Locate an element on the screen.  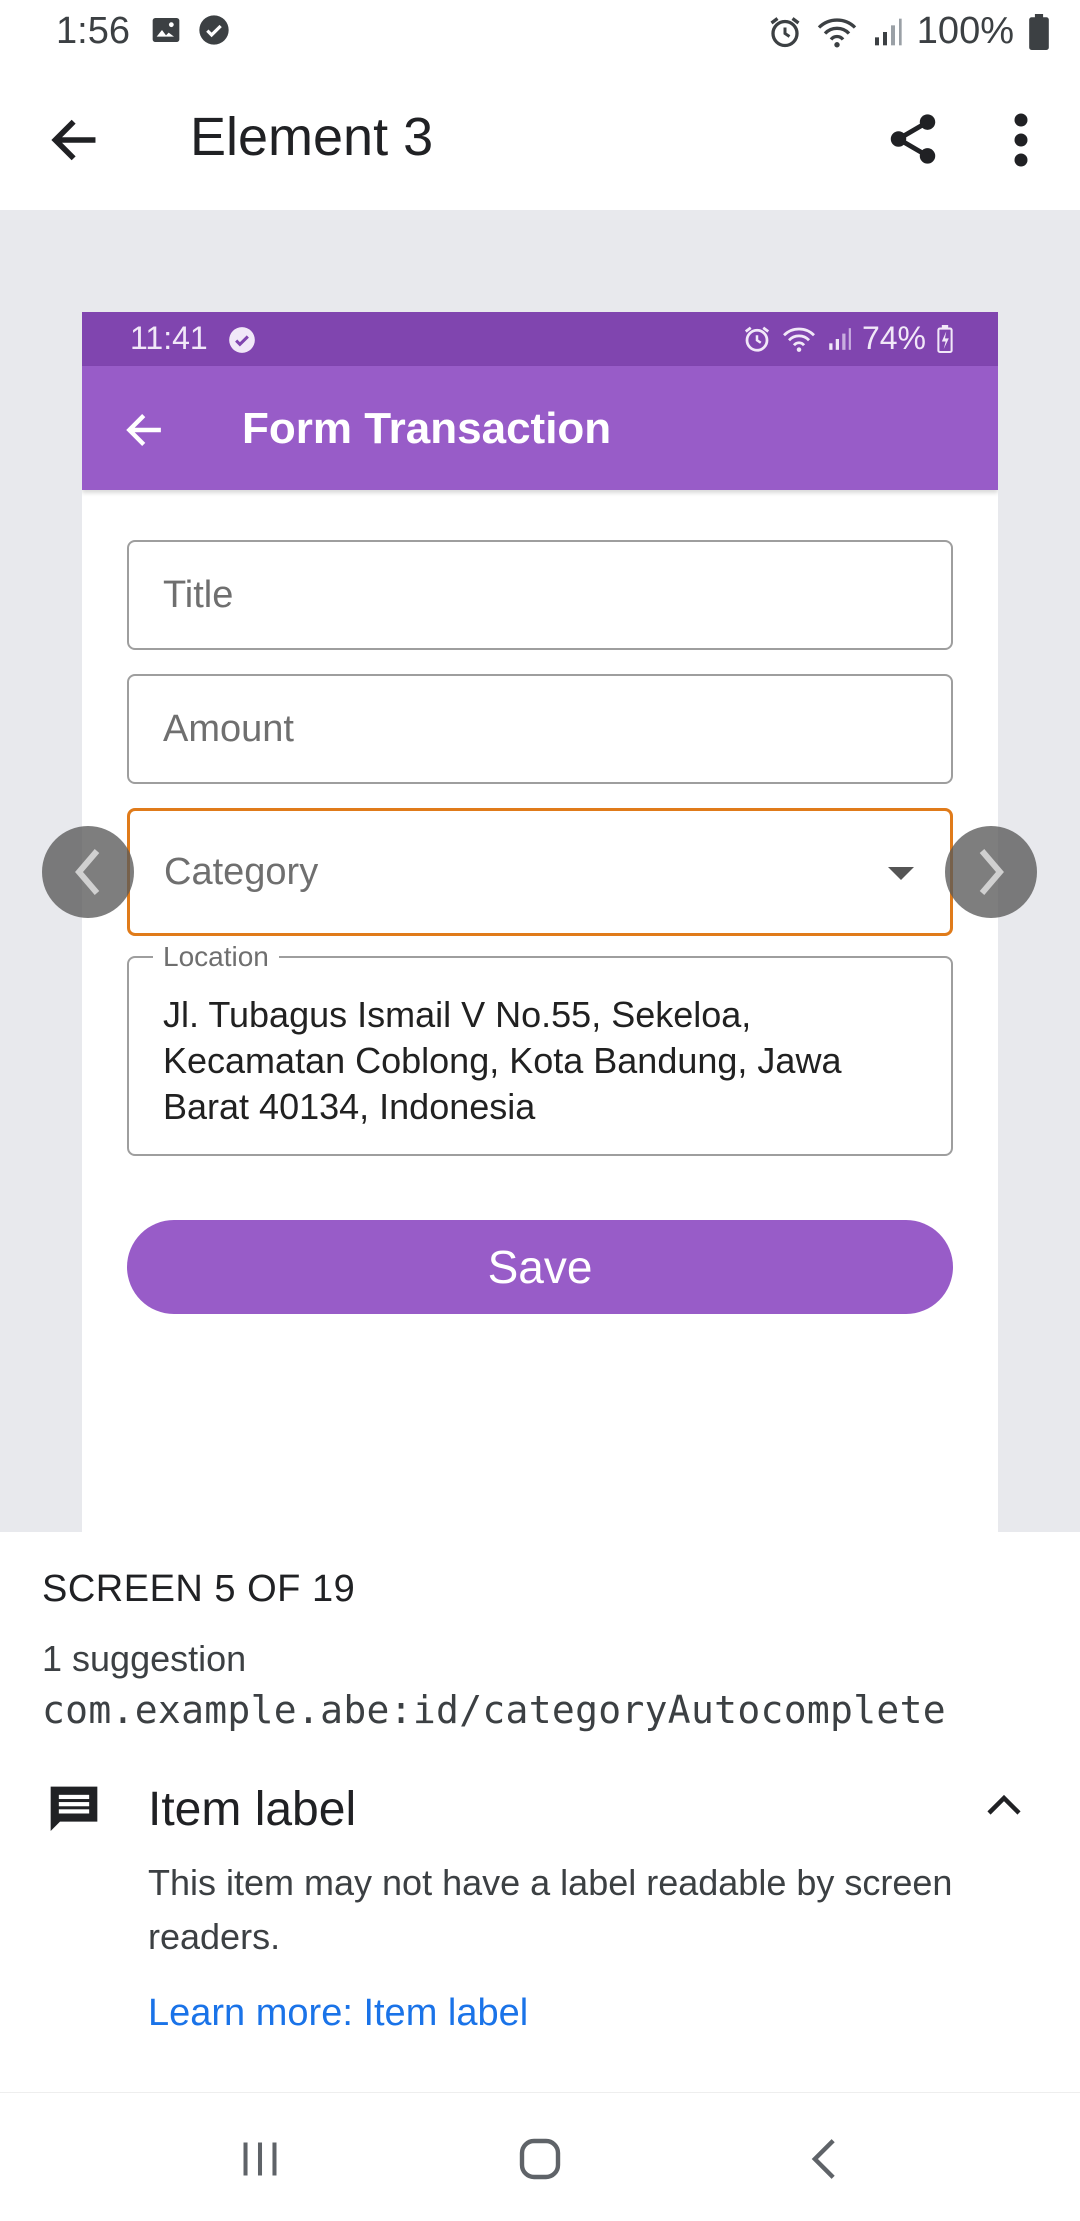
resource-id: com.example.abe:id/categoryAutocomplete is located at coordinates (494, 1710).